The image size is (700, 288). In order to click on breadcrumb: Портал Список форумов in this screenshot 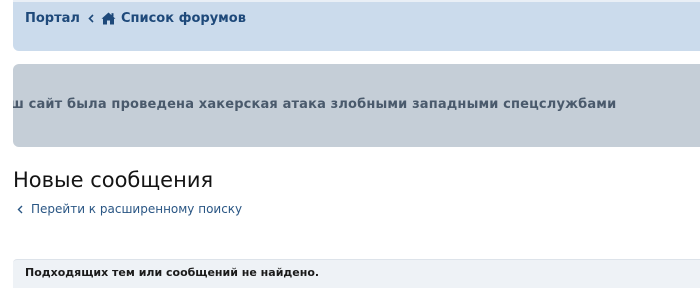, I will do `click(135, 18)`.